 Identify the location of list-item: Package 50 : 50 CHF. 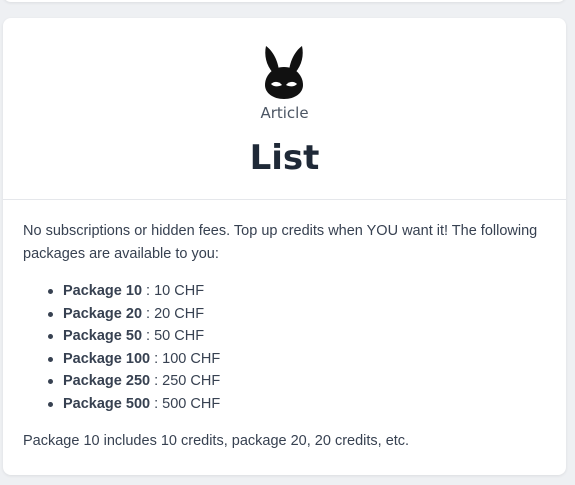
(297, 336).